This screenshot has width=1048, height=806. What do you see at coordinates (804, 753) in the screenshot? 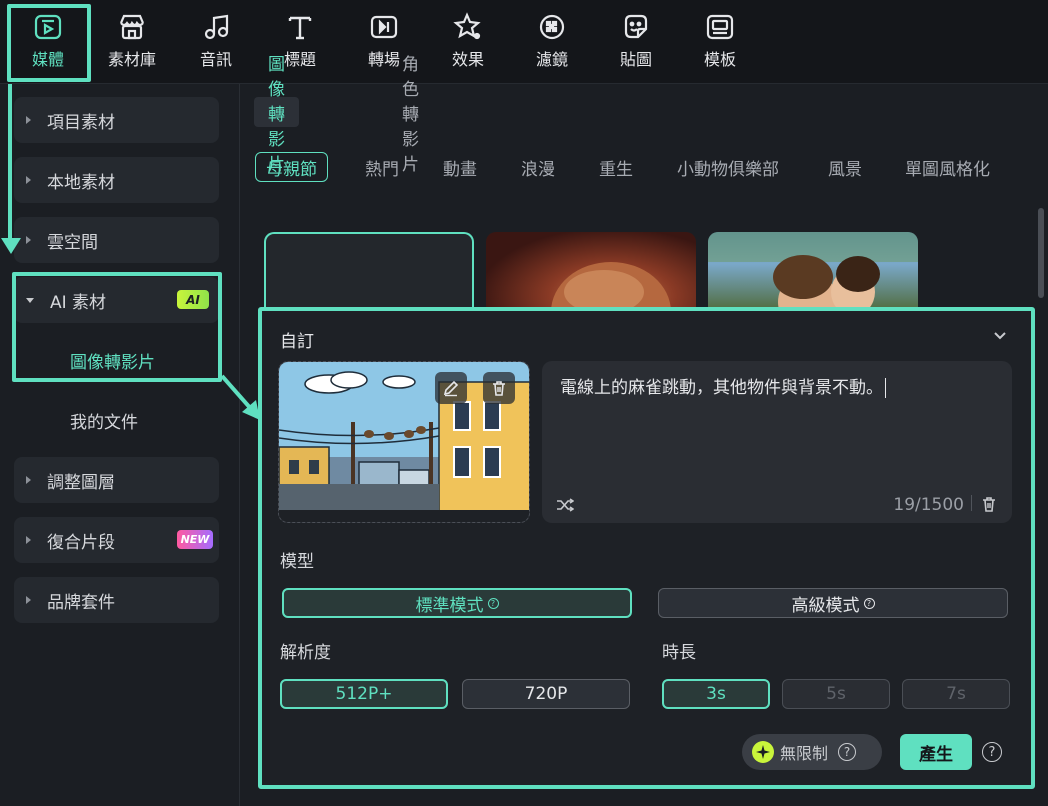
I see `unlimited-label: 無限制` at bounding box center [804, 753].